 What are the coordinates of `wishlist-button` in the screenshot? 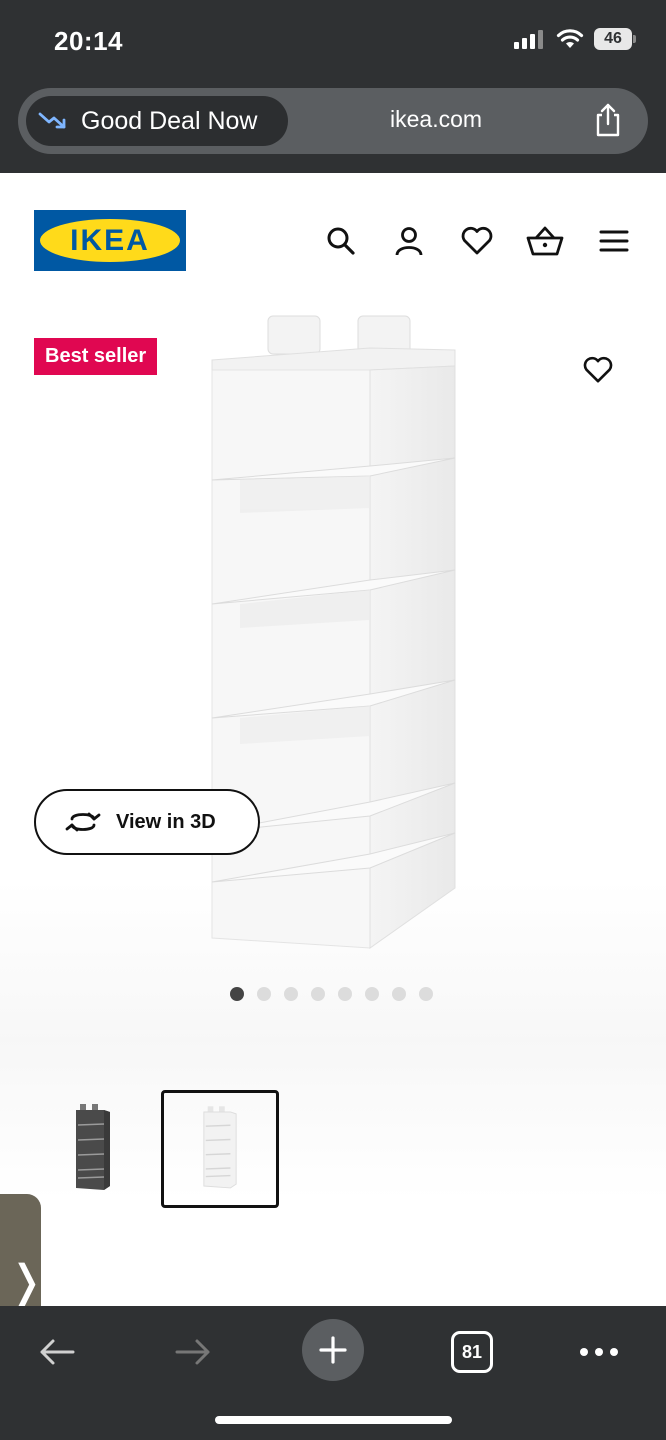 It's located at (477, 241).